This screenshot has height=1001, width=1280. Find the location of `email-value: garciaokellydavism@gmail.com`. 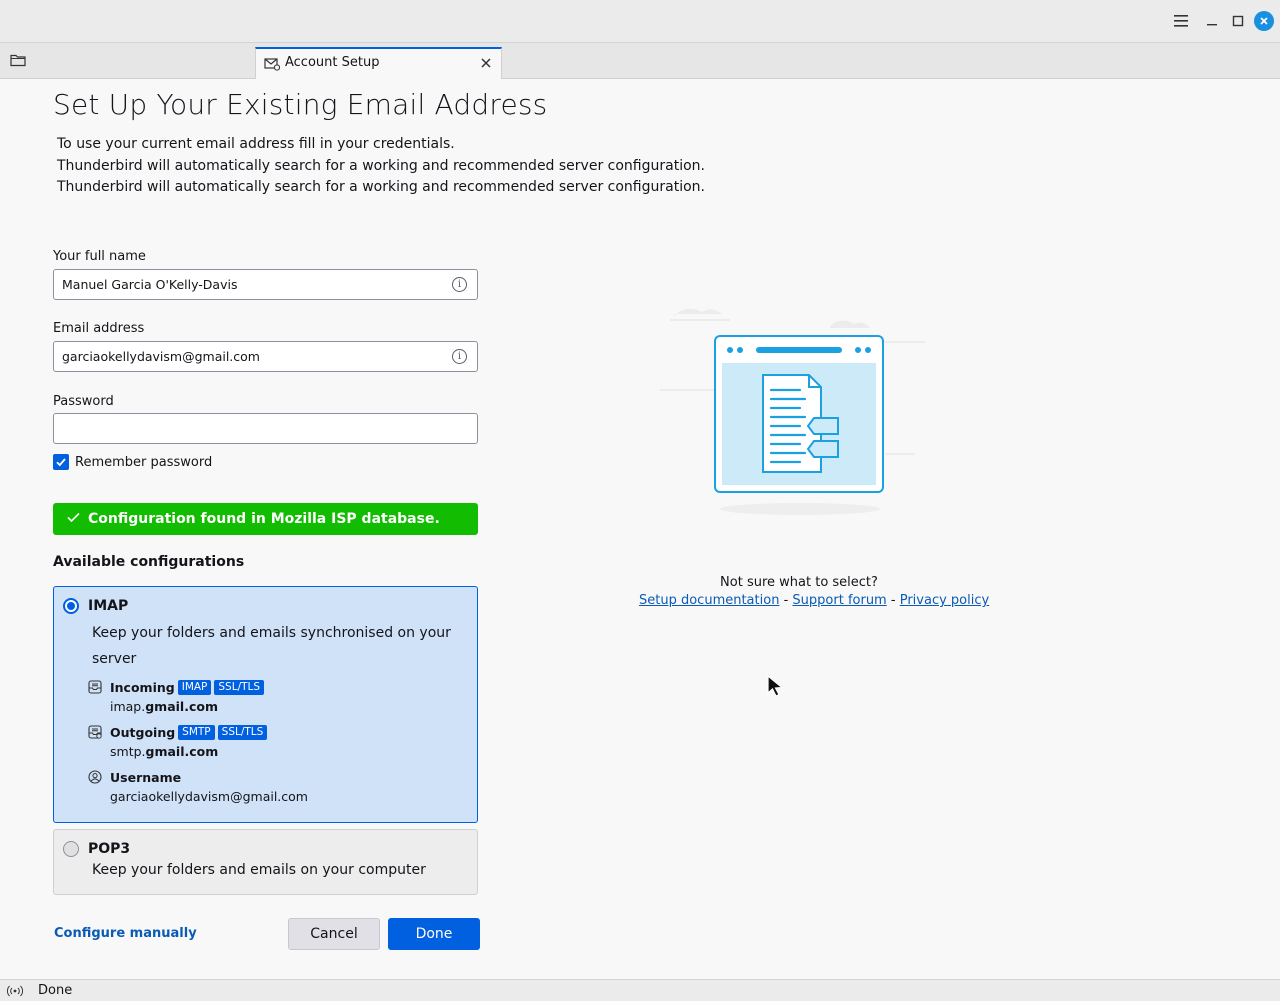

email-value: garciaokellydavism@gmail.com is located at coordinates (161, 356).